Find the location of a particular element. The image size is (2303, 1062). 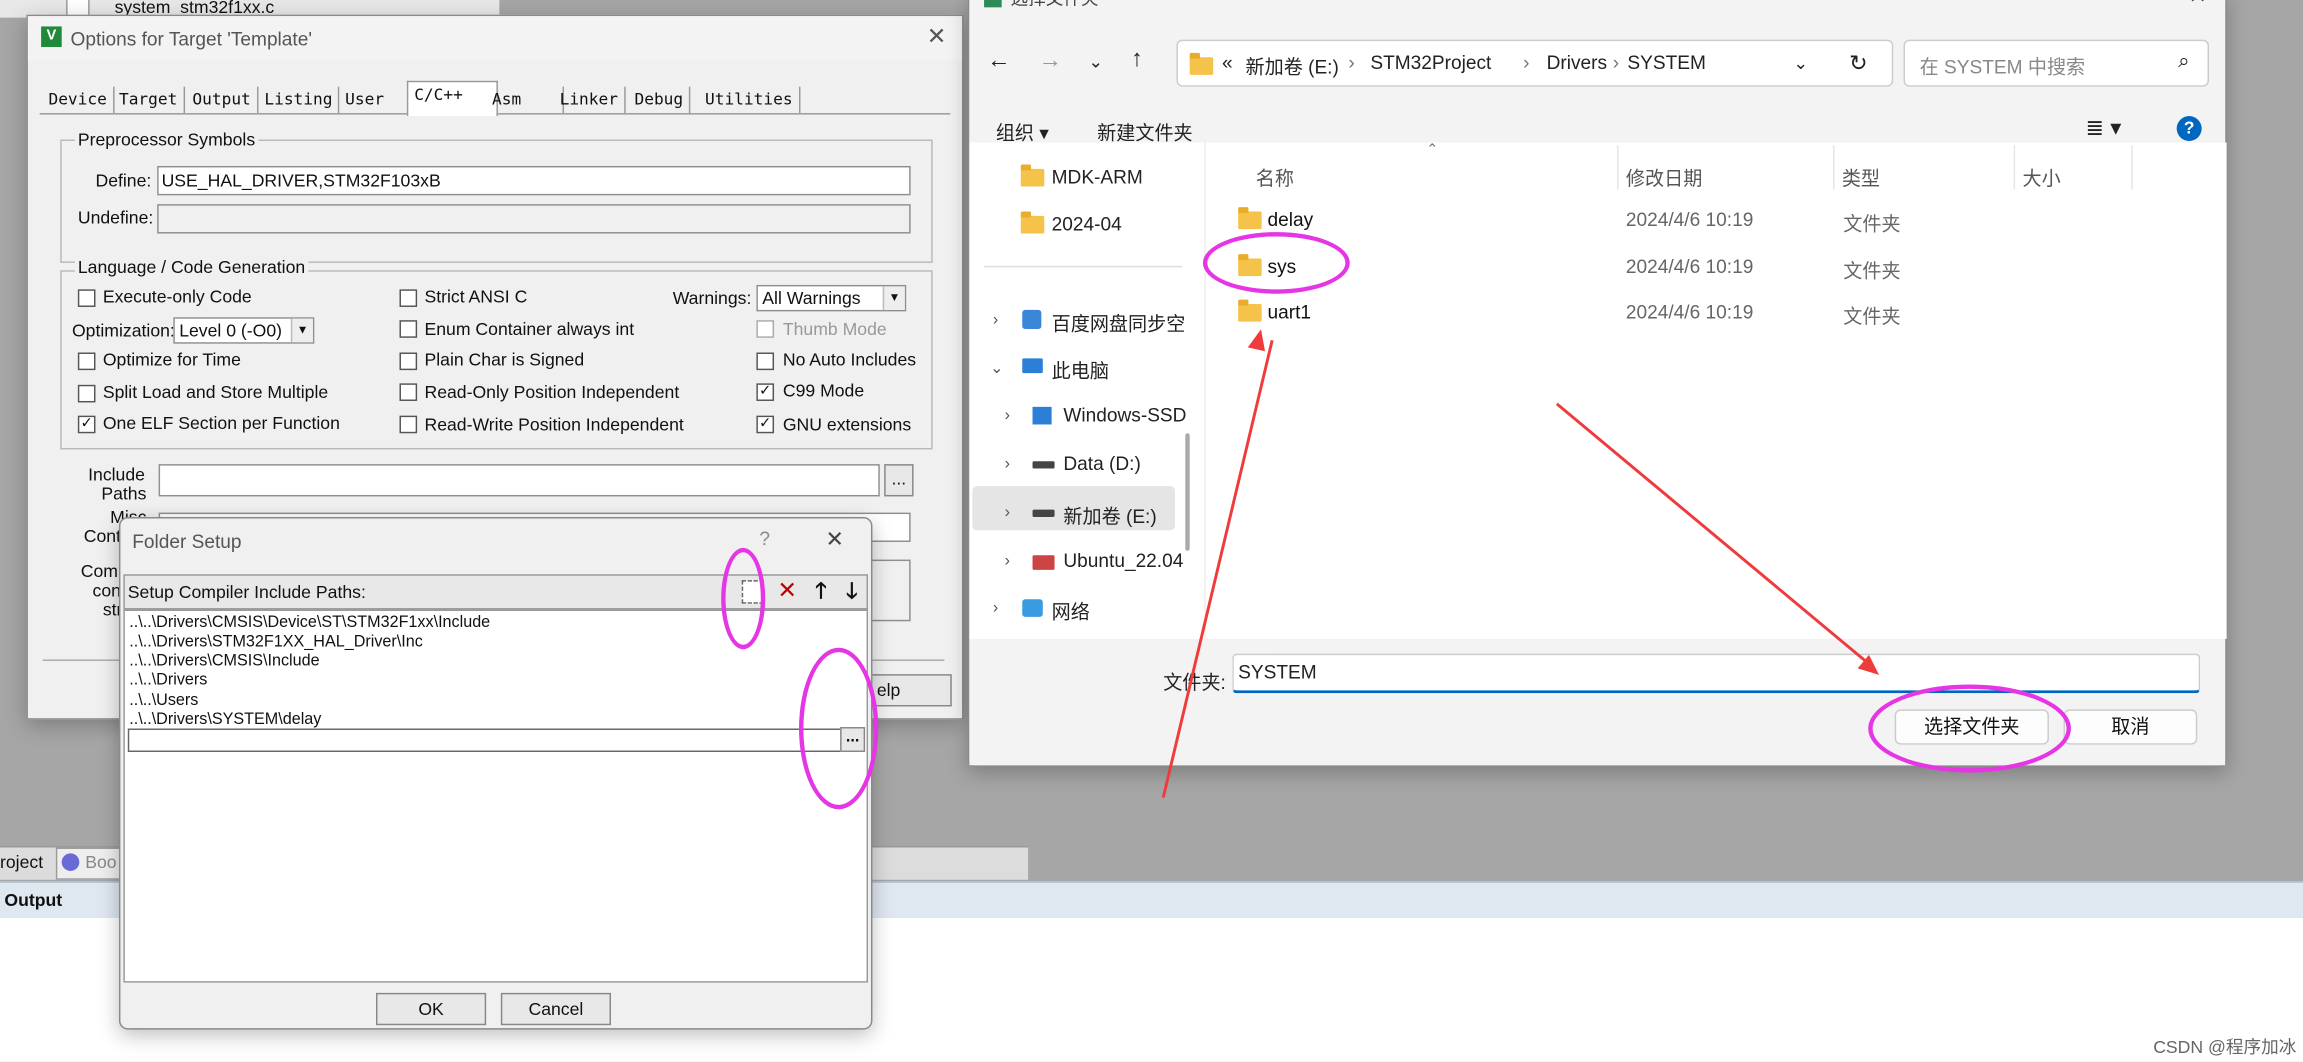

new-folder-button: 新建文件夹 is located at coordinates (1144, 132).